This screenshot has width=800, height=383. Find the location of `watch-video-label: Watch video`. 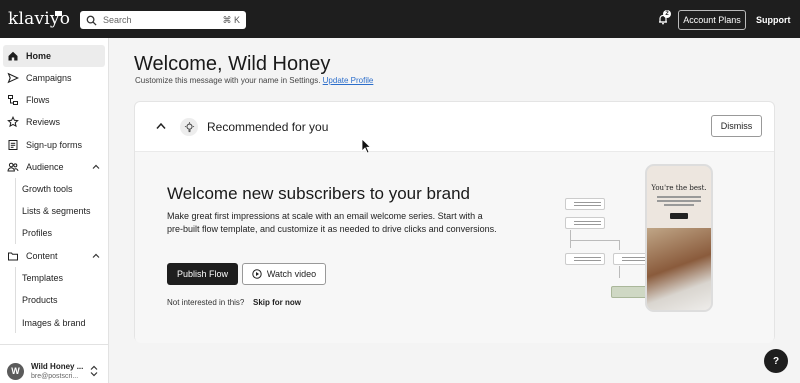

watch-video-label: Watch video is located at coordinates (291, 274).